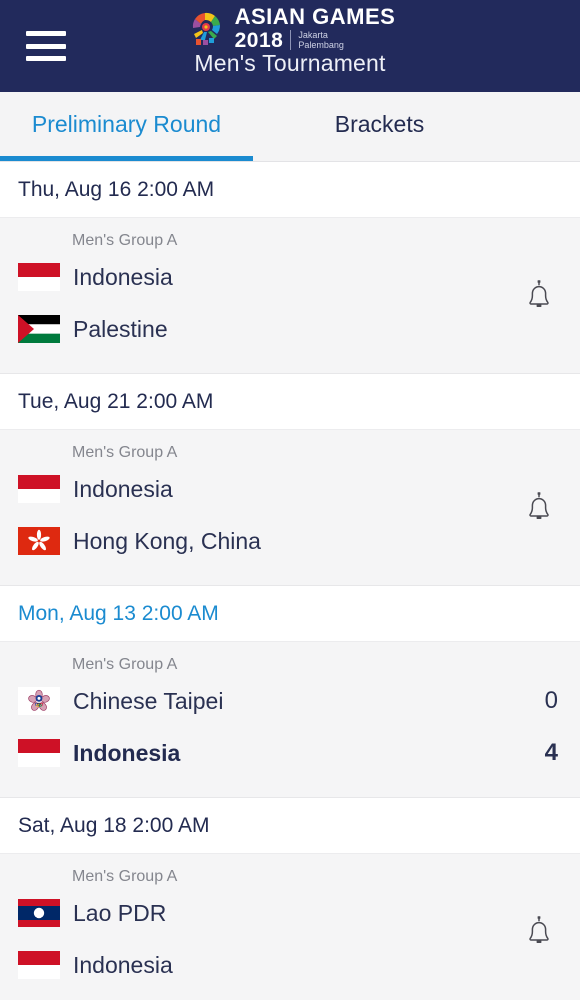 The height and width of the screenshot is (1000, 580). I want to click on flag-chinese-taipei-icon, so click(39, 701).